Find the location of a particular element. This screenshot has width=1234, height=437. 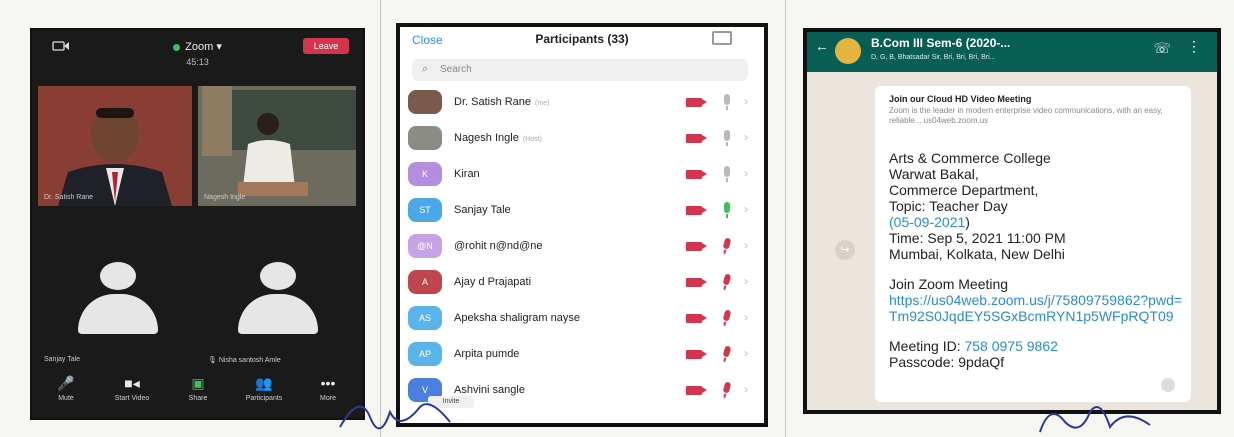

participant-name: Kiran is located at coordinates (467, 174).